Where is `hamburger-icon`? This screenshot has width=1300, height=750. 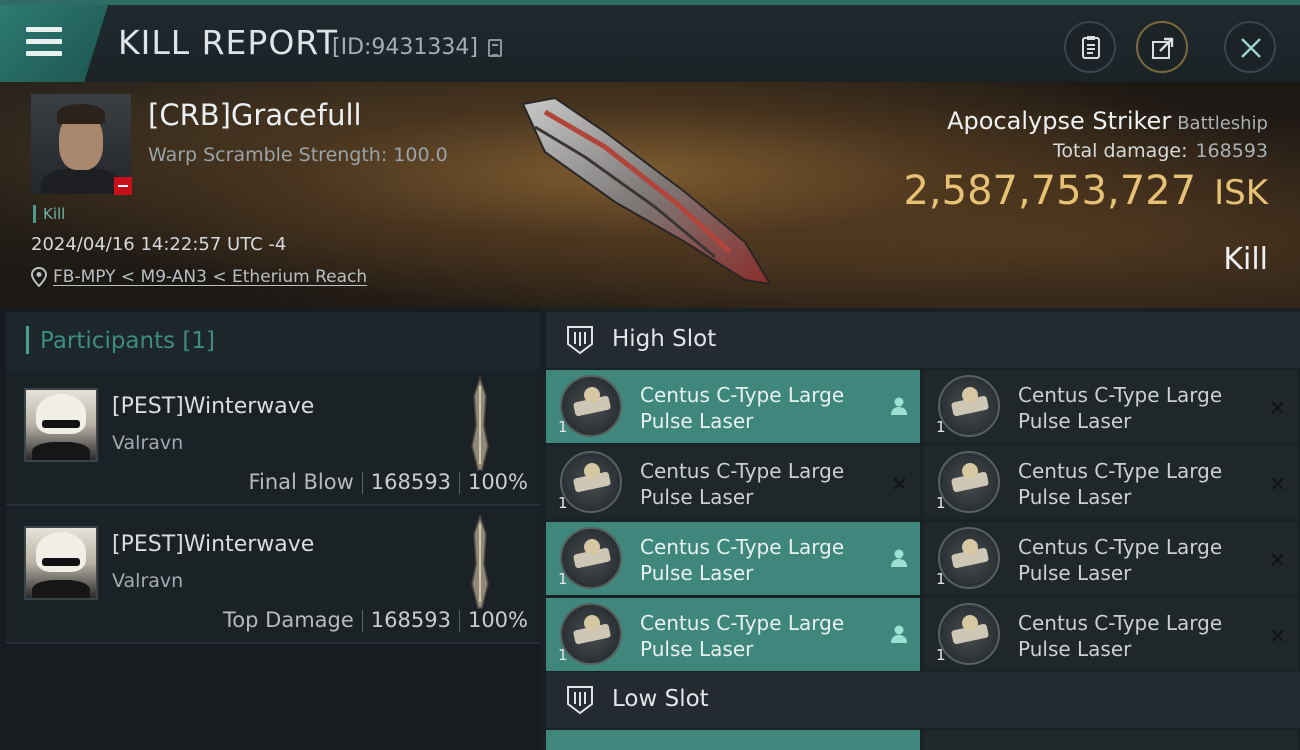
hamburger-icon is located at coordinates (44, 45).